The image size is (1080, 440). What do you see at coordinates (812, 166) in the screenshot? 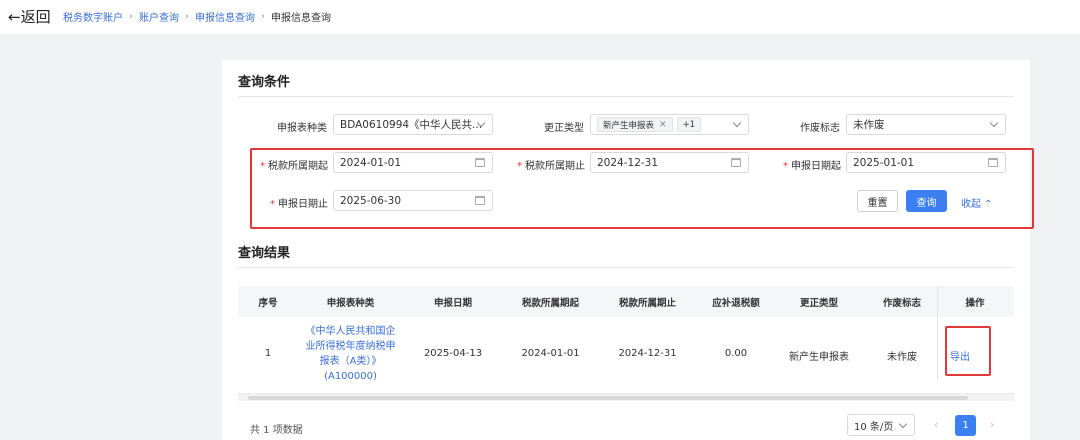
I see `declare-date-start-label: * 申报日期起` at bounding box center [812, 166].